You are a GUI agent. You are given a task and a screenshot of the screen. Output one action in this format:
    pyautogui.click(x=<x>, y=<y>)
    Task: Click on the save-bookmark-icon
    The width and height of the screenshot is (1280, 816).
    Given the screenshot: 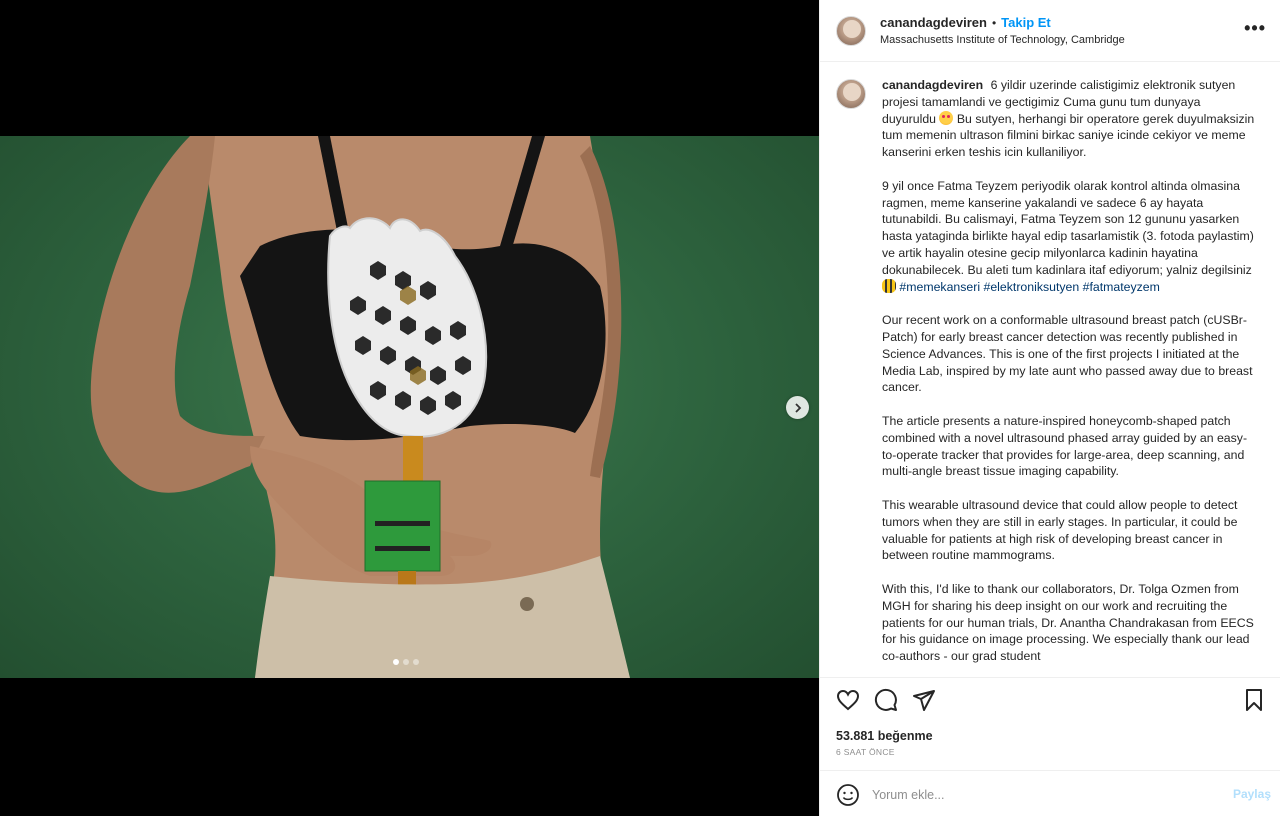 What is the action you would take?
    pyautogui.click(x=1254, y=700)
    